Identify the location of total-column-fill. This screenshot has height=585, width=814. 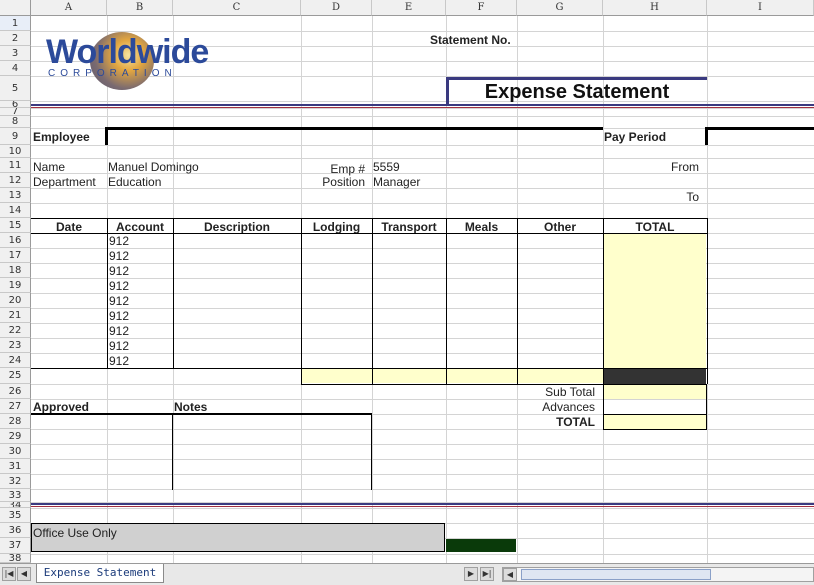
(655, 301).